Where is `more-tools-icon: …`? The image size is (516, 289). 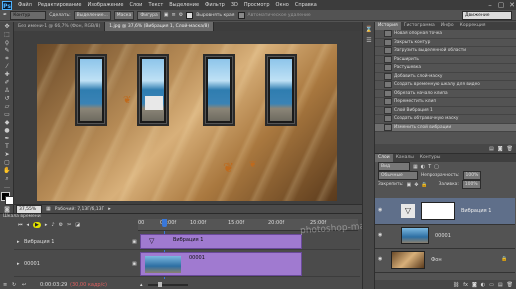
more-tools-icon: … is located at coordinates (7, 186).